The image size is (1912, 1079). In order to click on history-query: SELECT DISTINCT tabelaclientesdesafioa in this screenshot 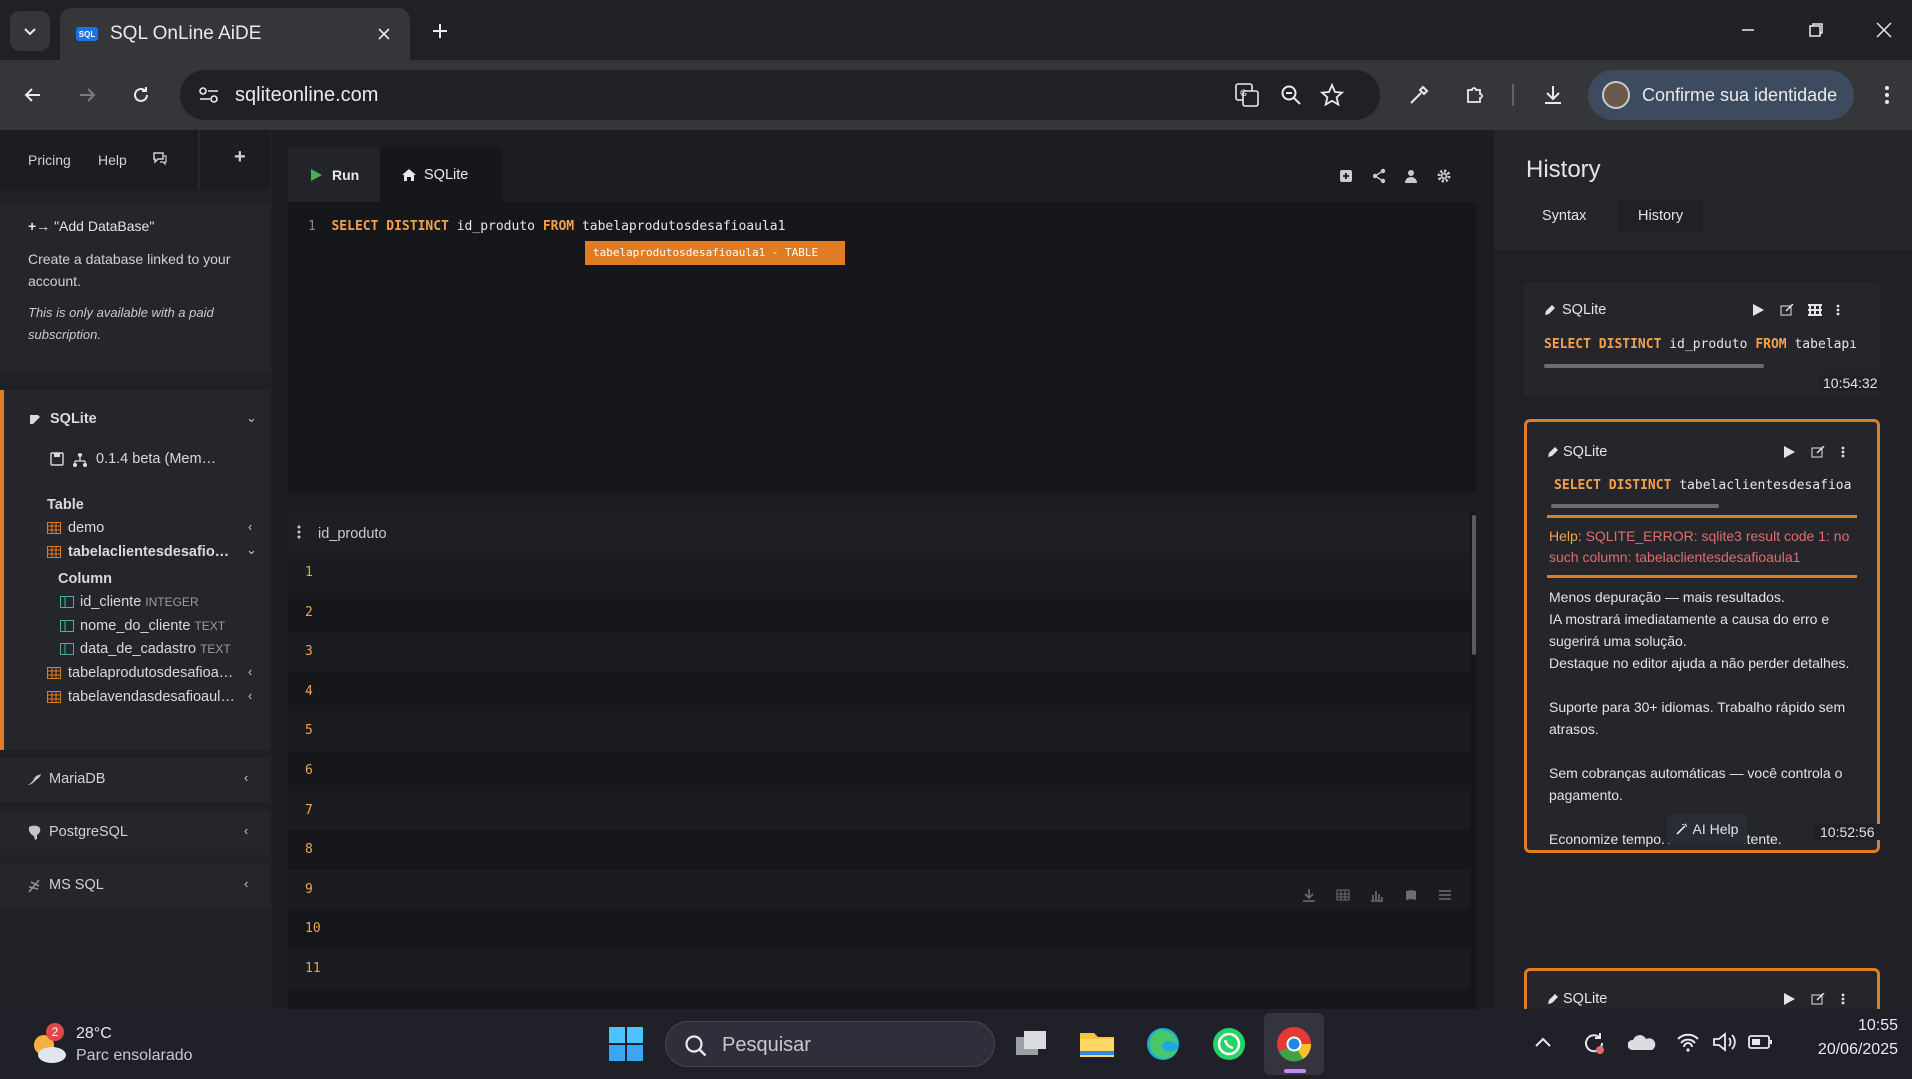, I will do `click(1707, 485)`.